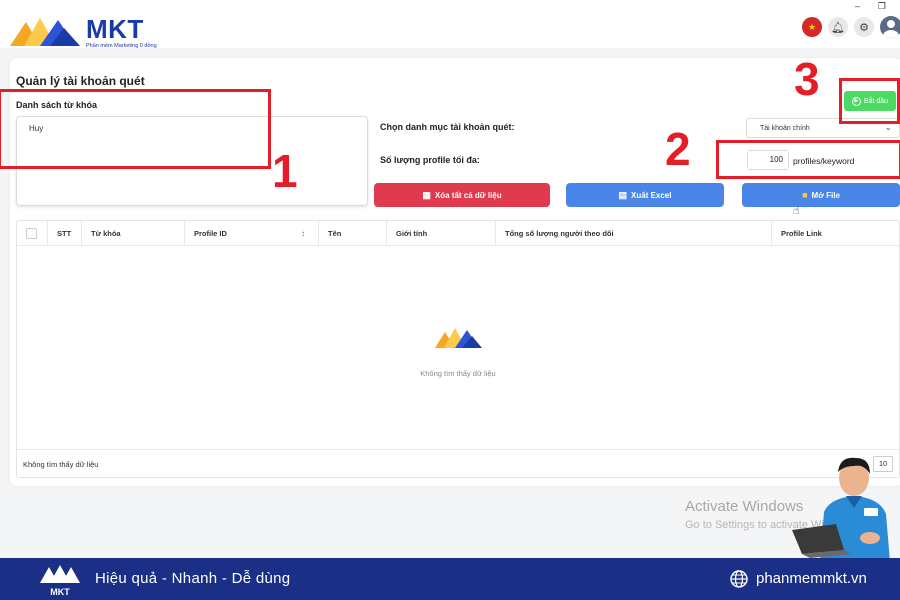 The width and height of the screenshot is (900, 600). Describe the element at coordinates (45, 32) in the screenshot. I see `mkt-logo-icon` at that location.